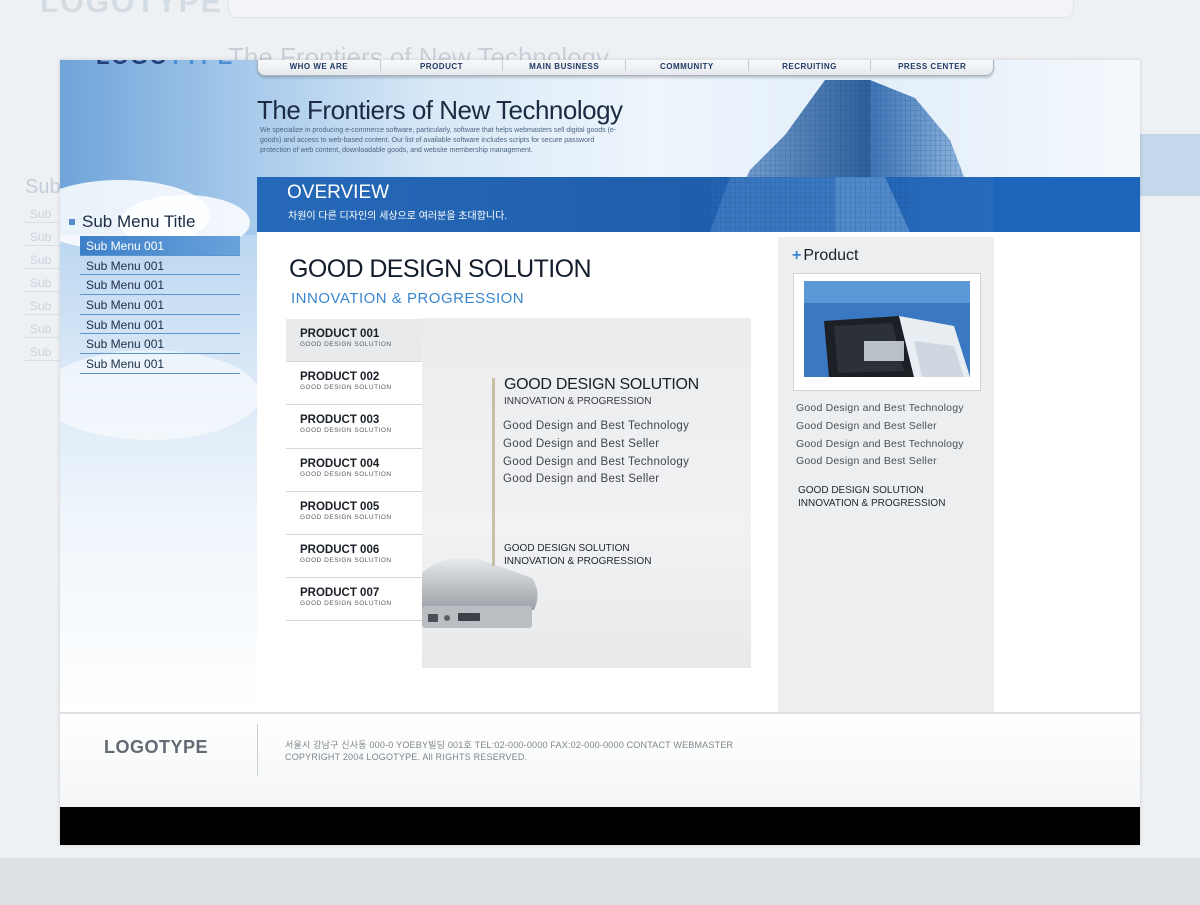 This screenshot has height=905, width=1200. Describe the element at coordinates (825, 255) in the screenshot. I see `product-sidebar-title: + Product` at that location.